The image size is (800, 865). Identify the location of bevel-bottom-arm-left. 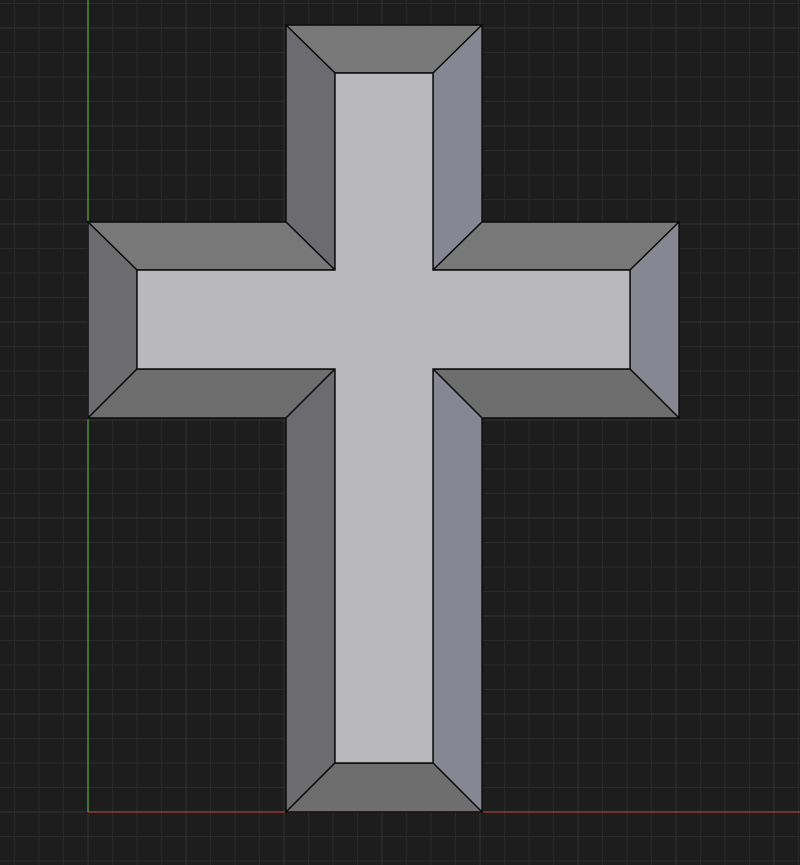
(310, 590).